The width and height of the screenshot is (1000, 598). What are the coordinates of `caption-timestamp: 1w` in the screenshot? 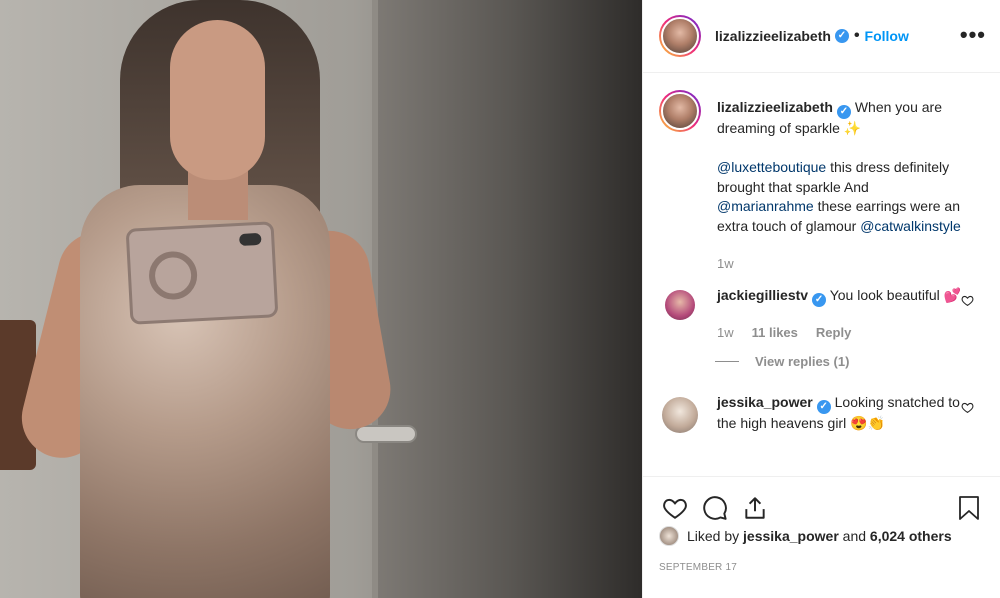 It's located at (725, 264).